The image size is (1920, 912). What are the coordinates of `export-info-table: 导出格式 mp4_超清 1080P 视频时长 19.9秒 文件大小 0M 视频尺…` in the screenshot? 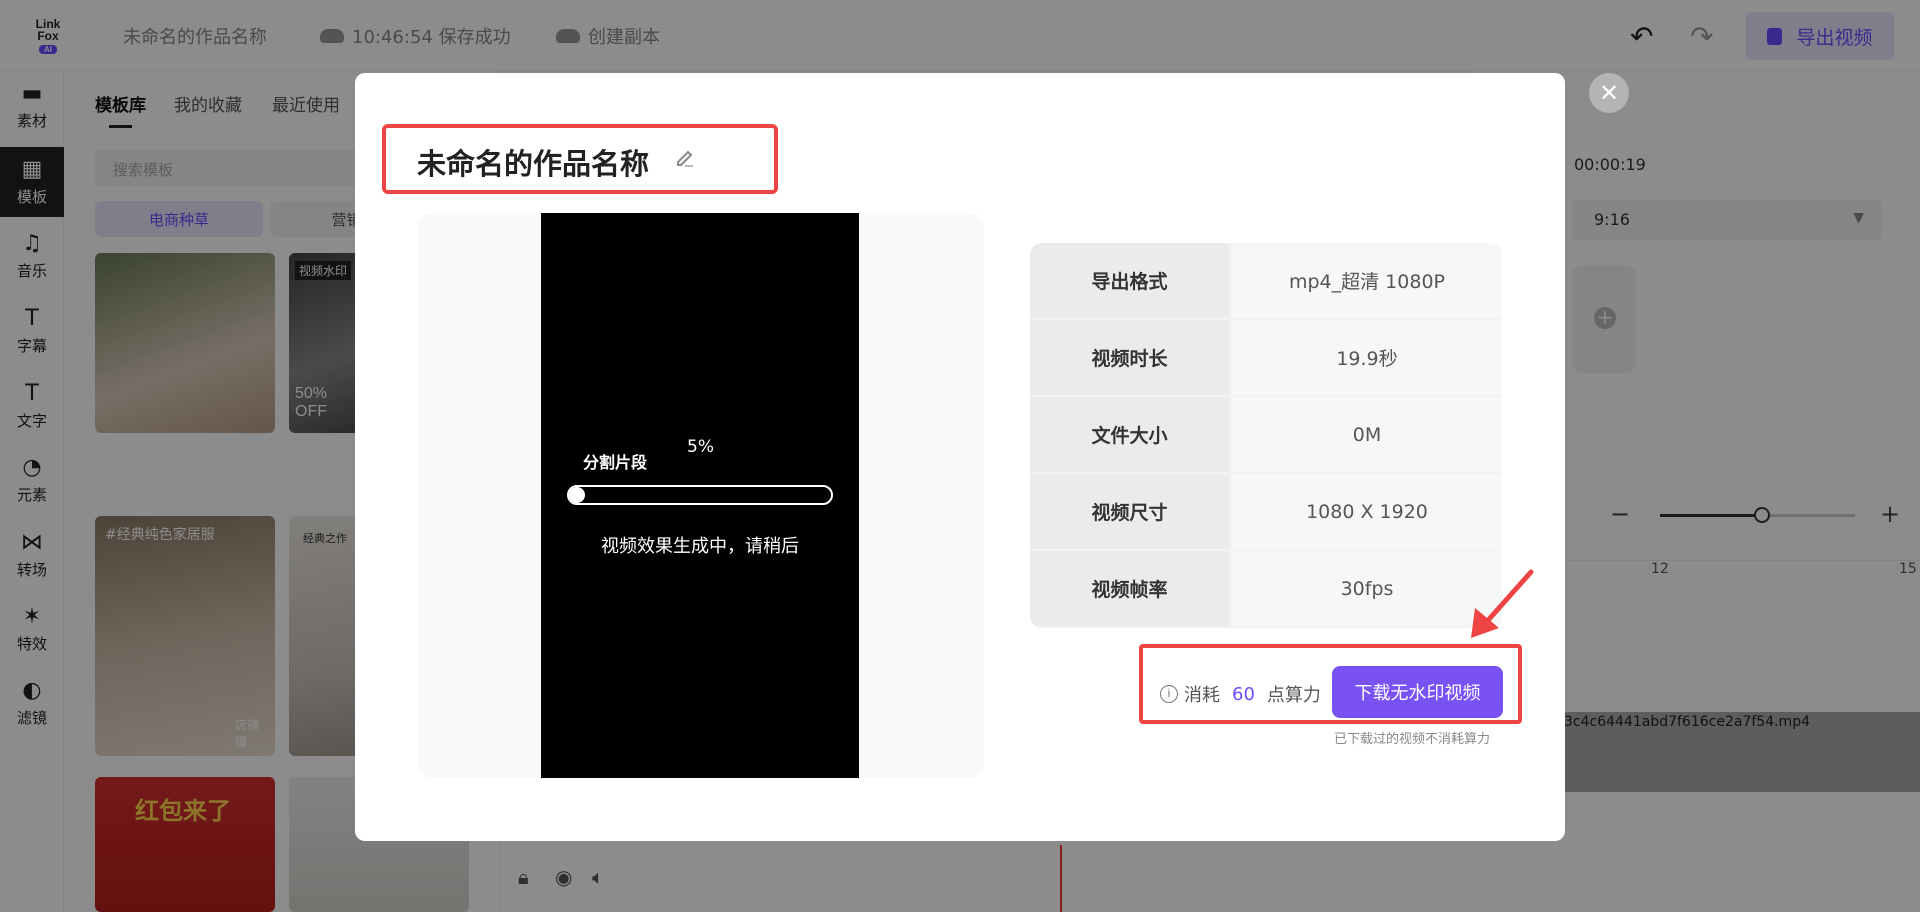 It's located at (1266, 435).